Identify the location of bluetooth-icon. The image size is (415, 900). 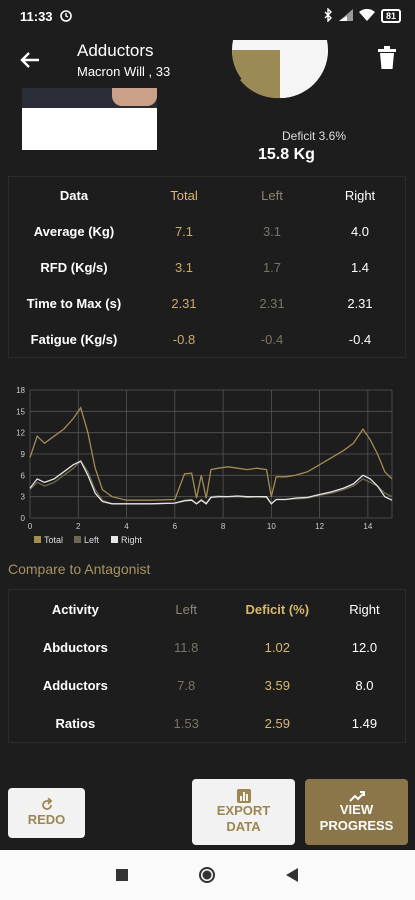
(328, 15).